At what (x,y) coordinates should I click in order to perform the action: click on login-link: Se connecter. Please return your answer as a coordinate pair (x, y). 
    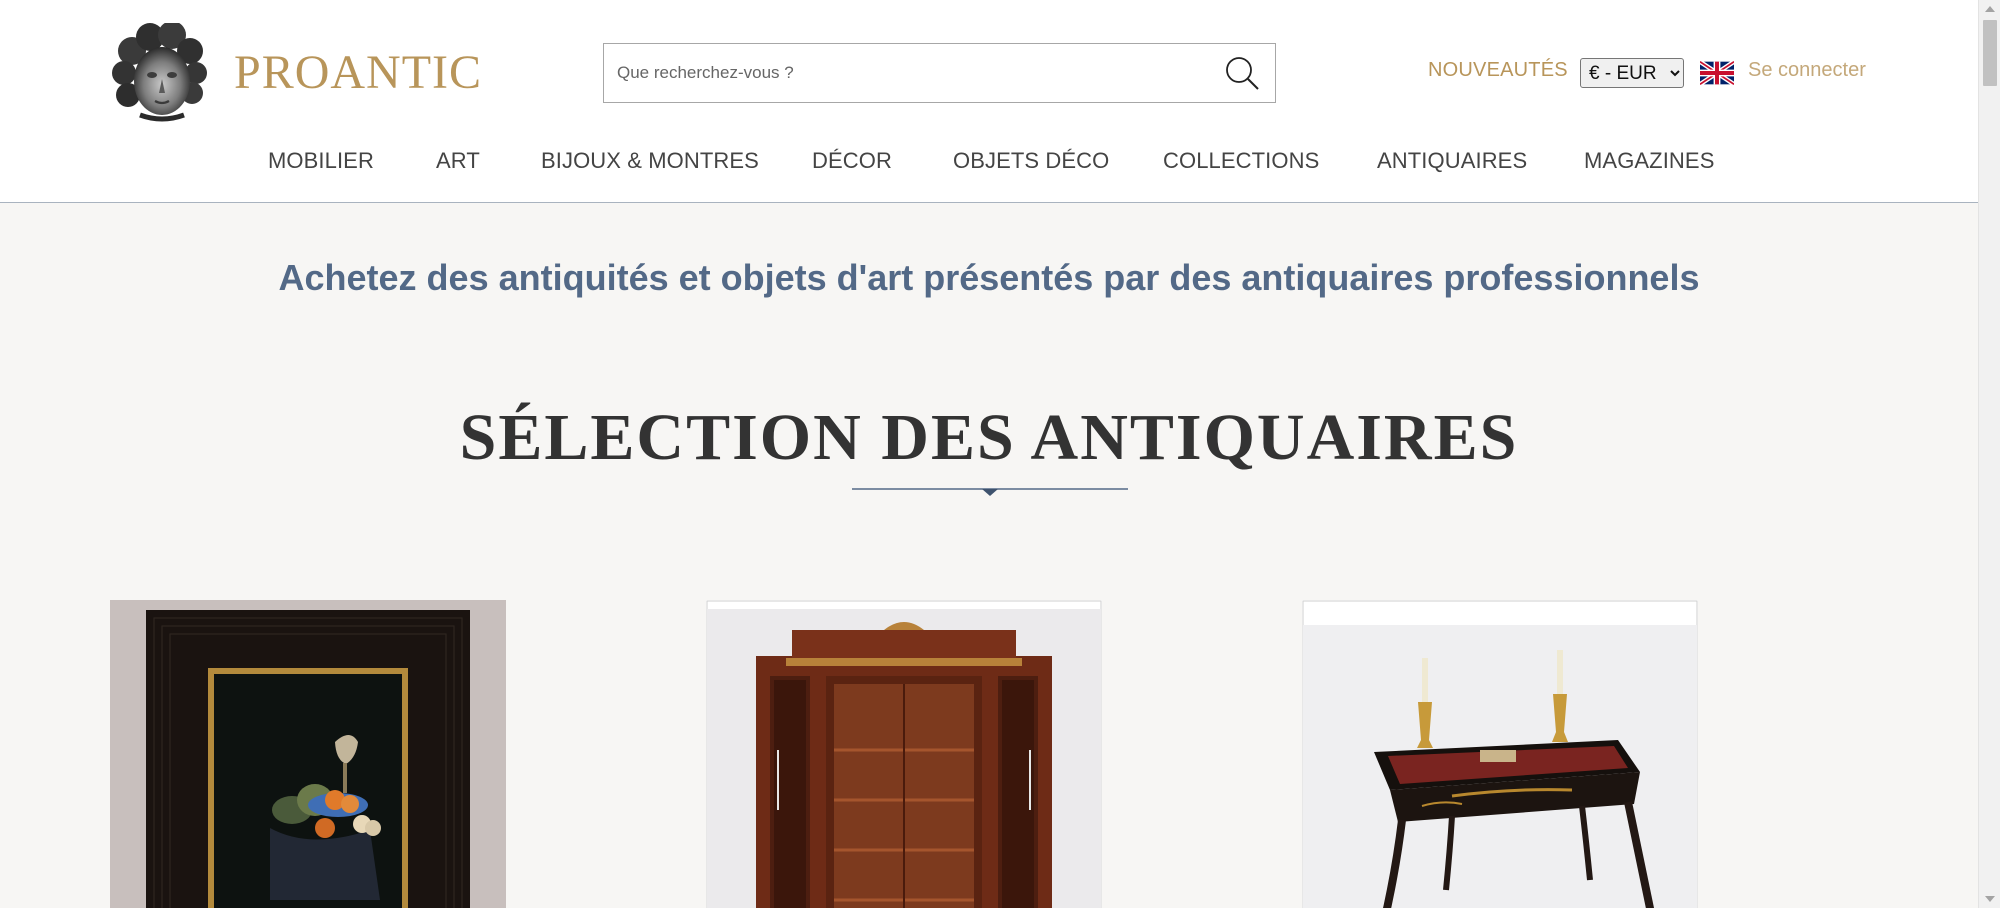
    Looking at the image, I should click on (1807, 70).